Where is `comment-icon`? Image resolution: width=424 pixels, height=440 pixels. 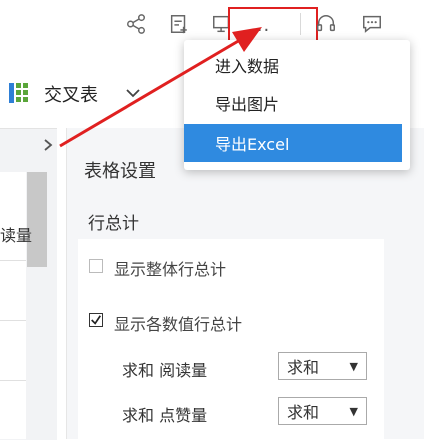
comment-icon is located at coordinates (372, 24).